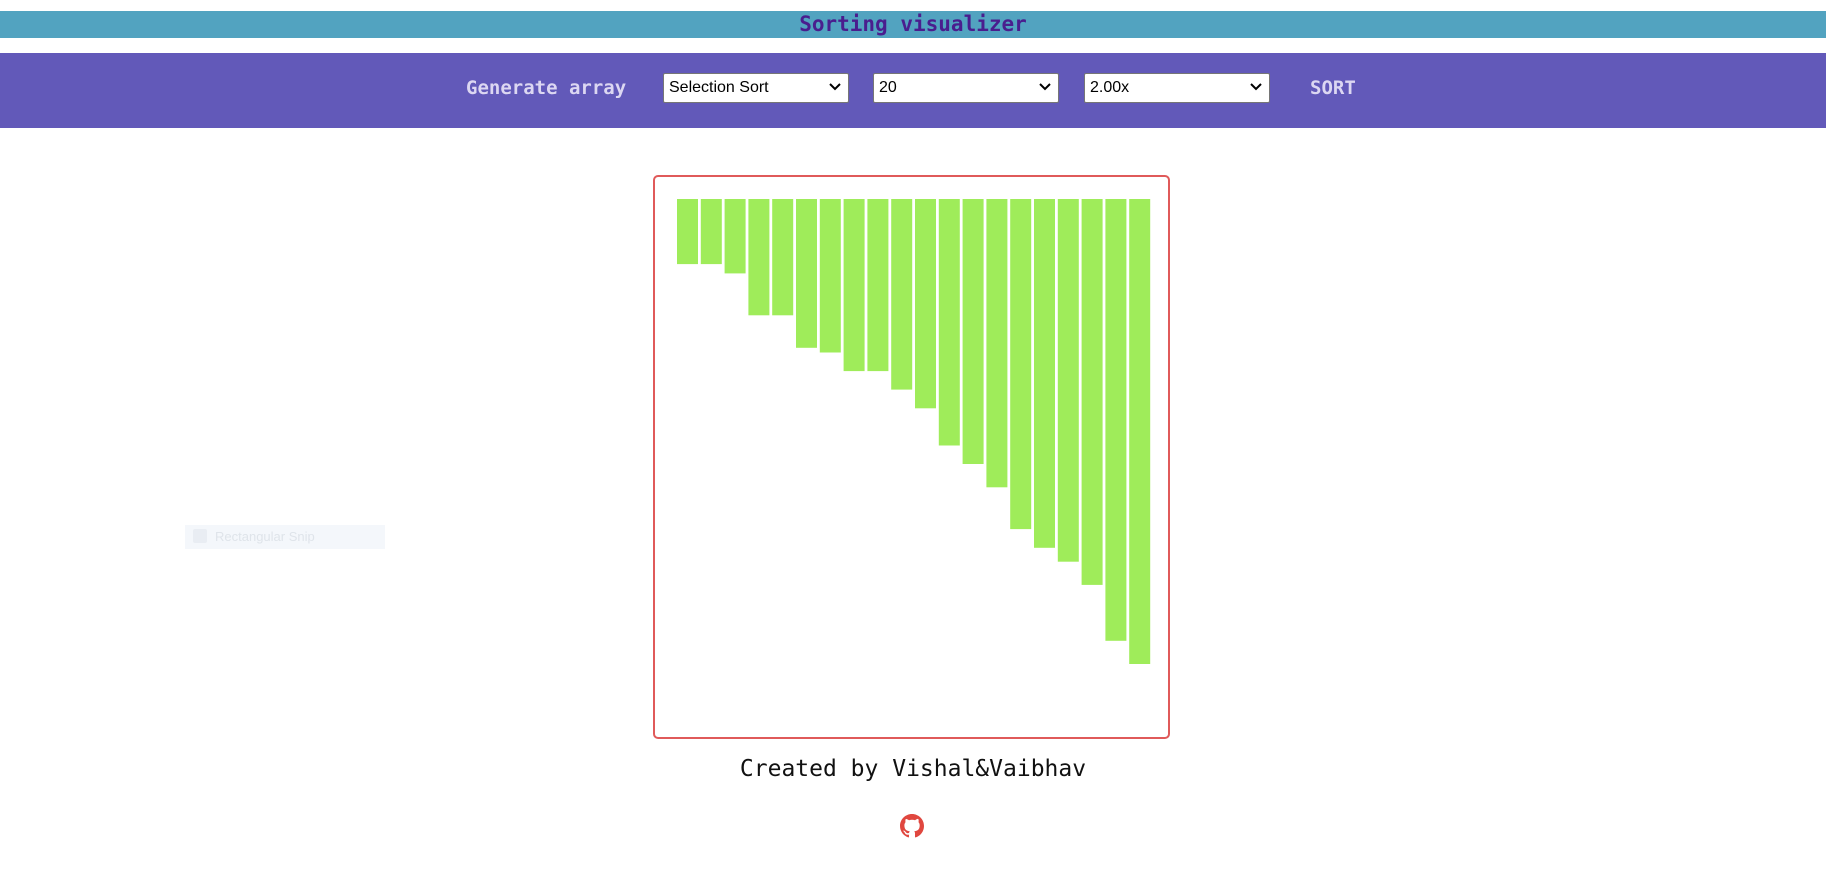 The height and width of the screenshot is (870, 1826). Describe the element at coordinates (1110, 87) in the screenshot. I see `speed-select-value: 2.00x` at that location.